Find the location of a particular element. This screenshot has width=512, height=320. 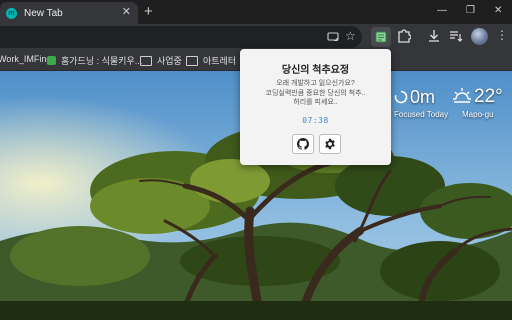

browser-toolbar: ☆ ⋮ is located at coordinates (256, 37).